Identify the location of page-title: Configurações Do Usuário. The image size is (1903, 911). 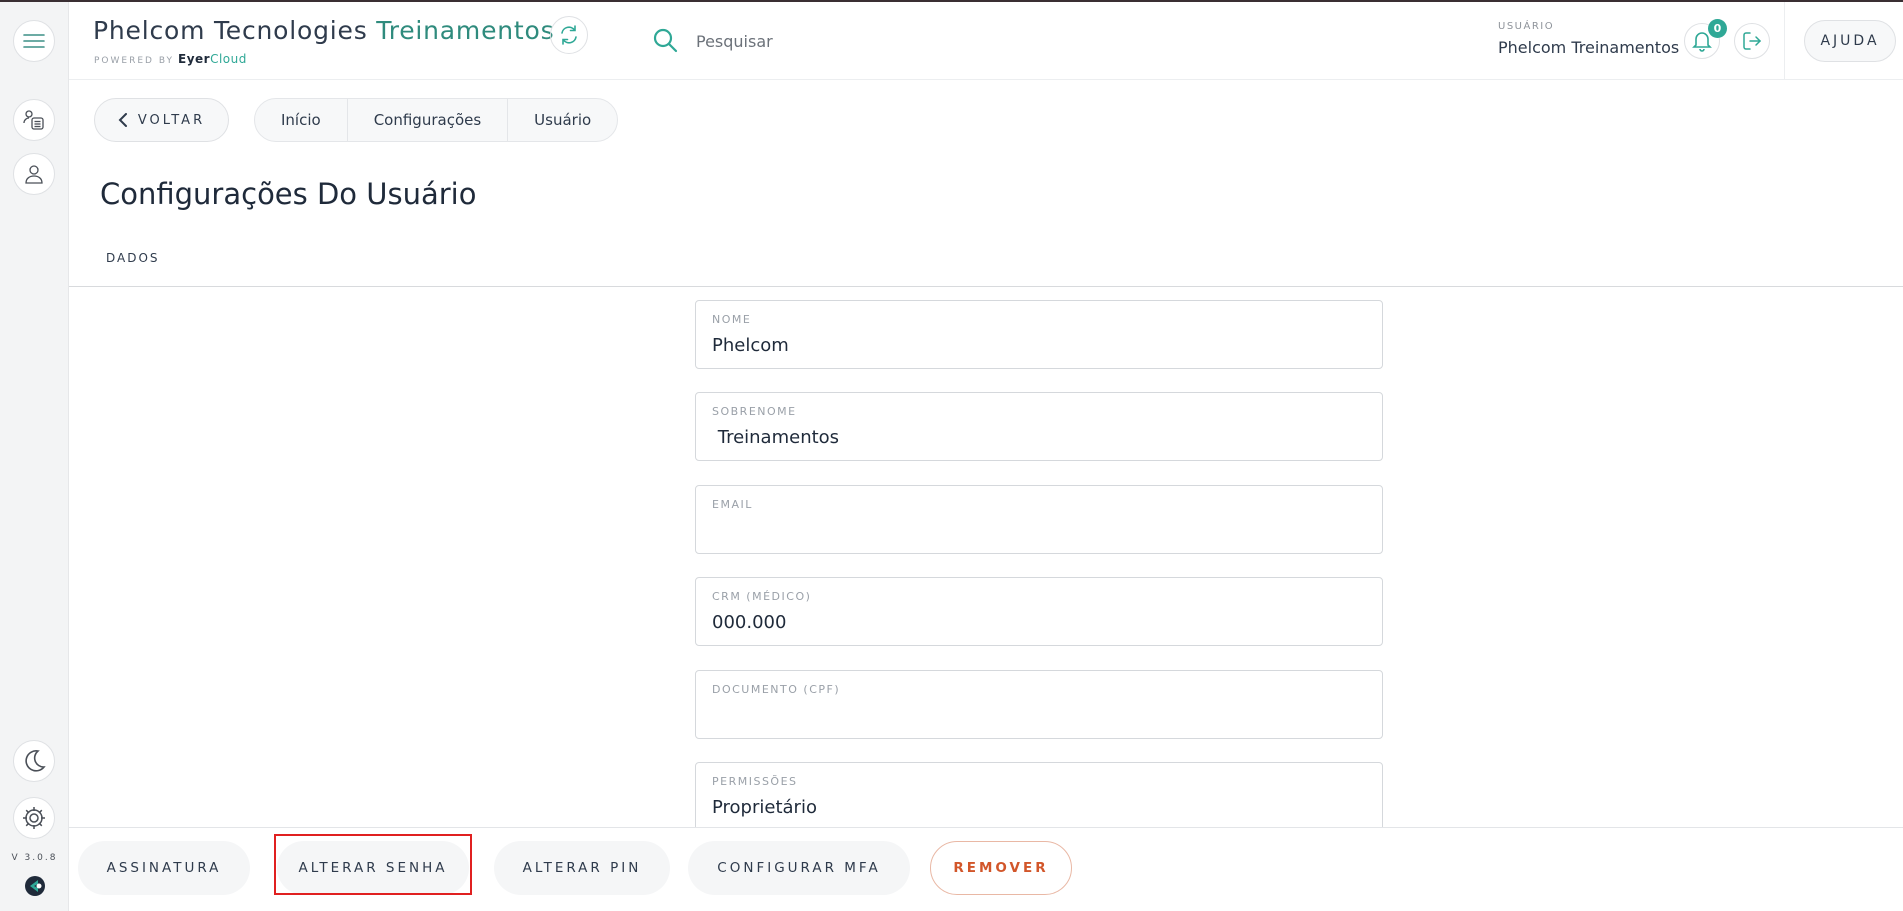
(288, 194).